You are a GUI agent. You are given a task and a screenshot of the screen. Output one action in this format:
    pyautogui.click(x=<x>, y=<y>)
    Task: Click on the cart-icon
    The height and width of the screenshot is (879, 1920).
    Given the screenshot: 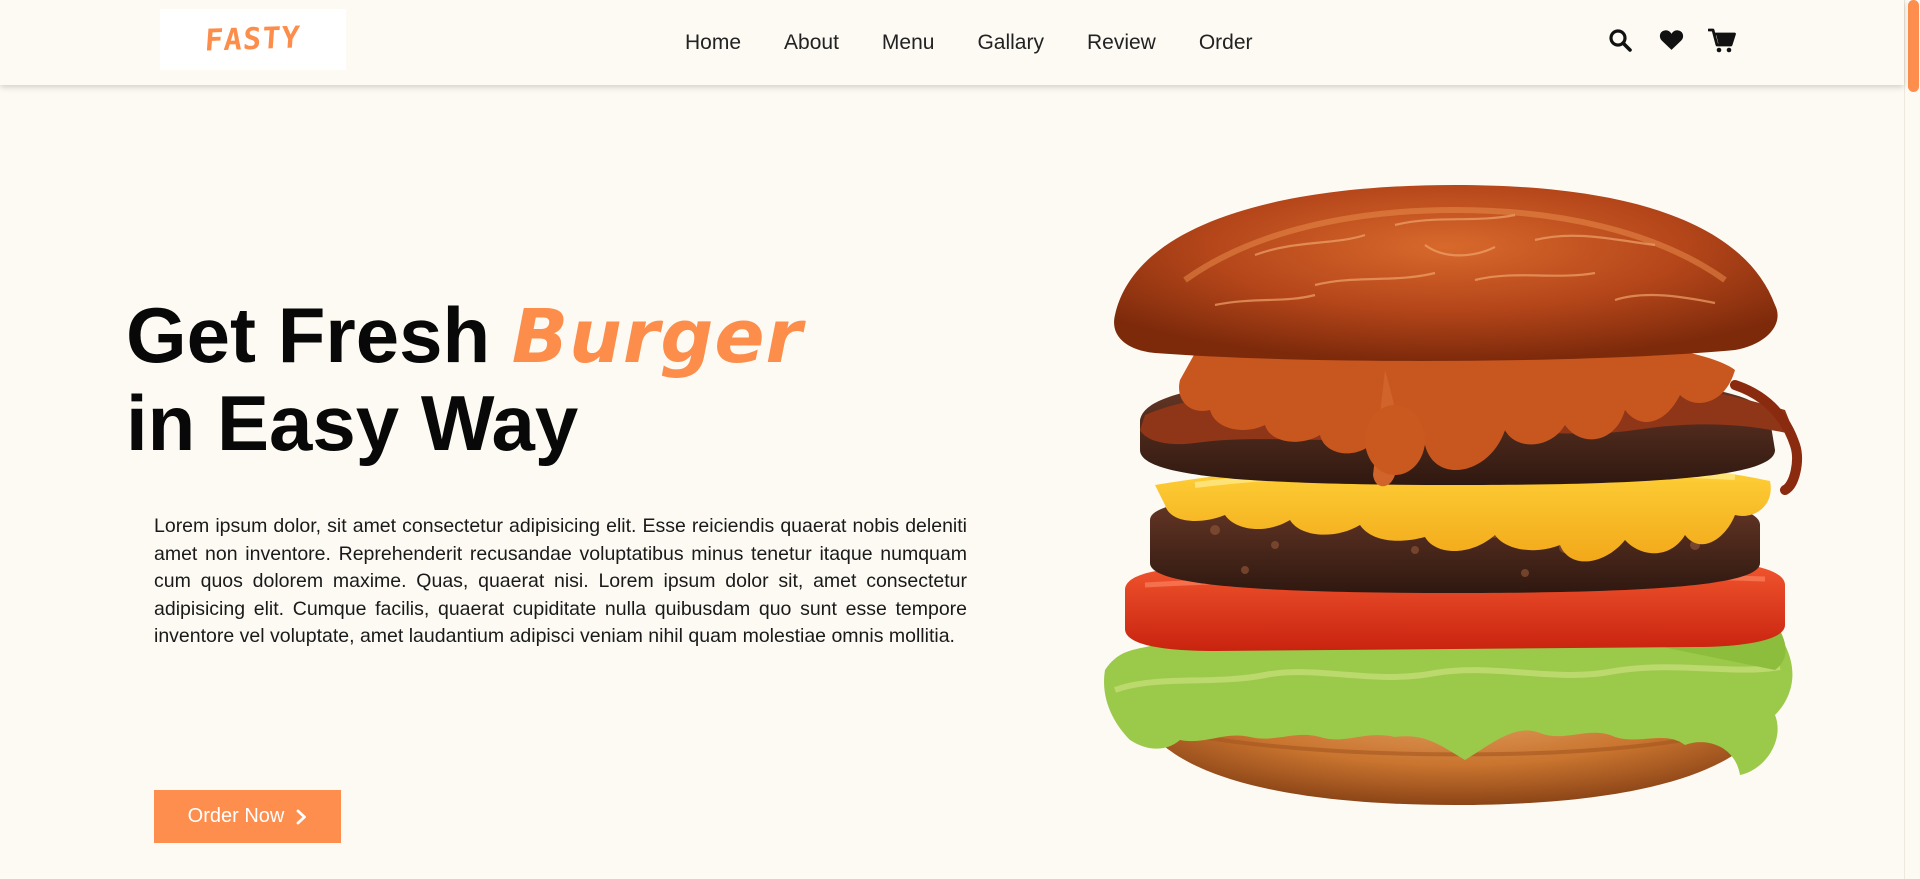 What is the action you would take?
    pyautogui.click(x=1722, y=40)
    